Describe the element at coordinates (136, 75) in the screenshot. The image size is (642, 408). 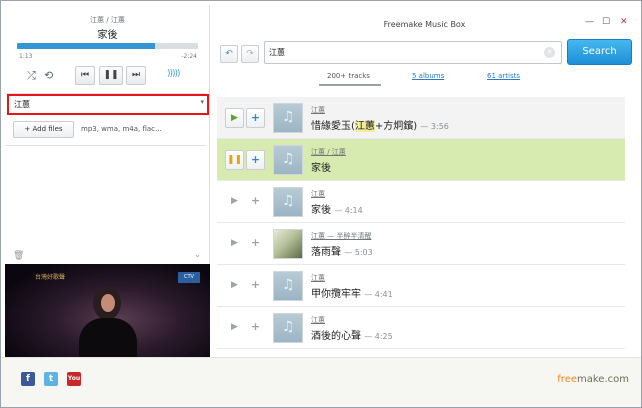
I see `next-button: ⏭` at that location.